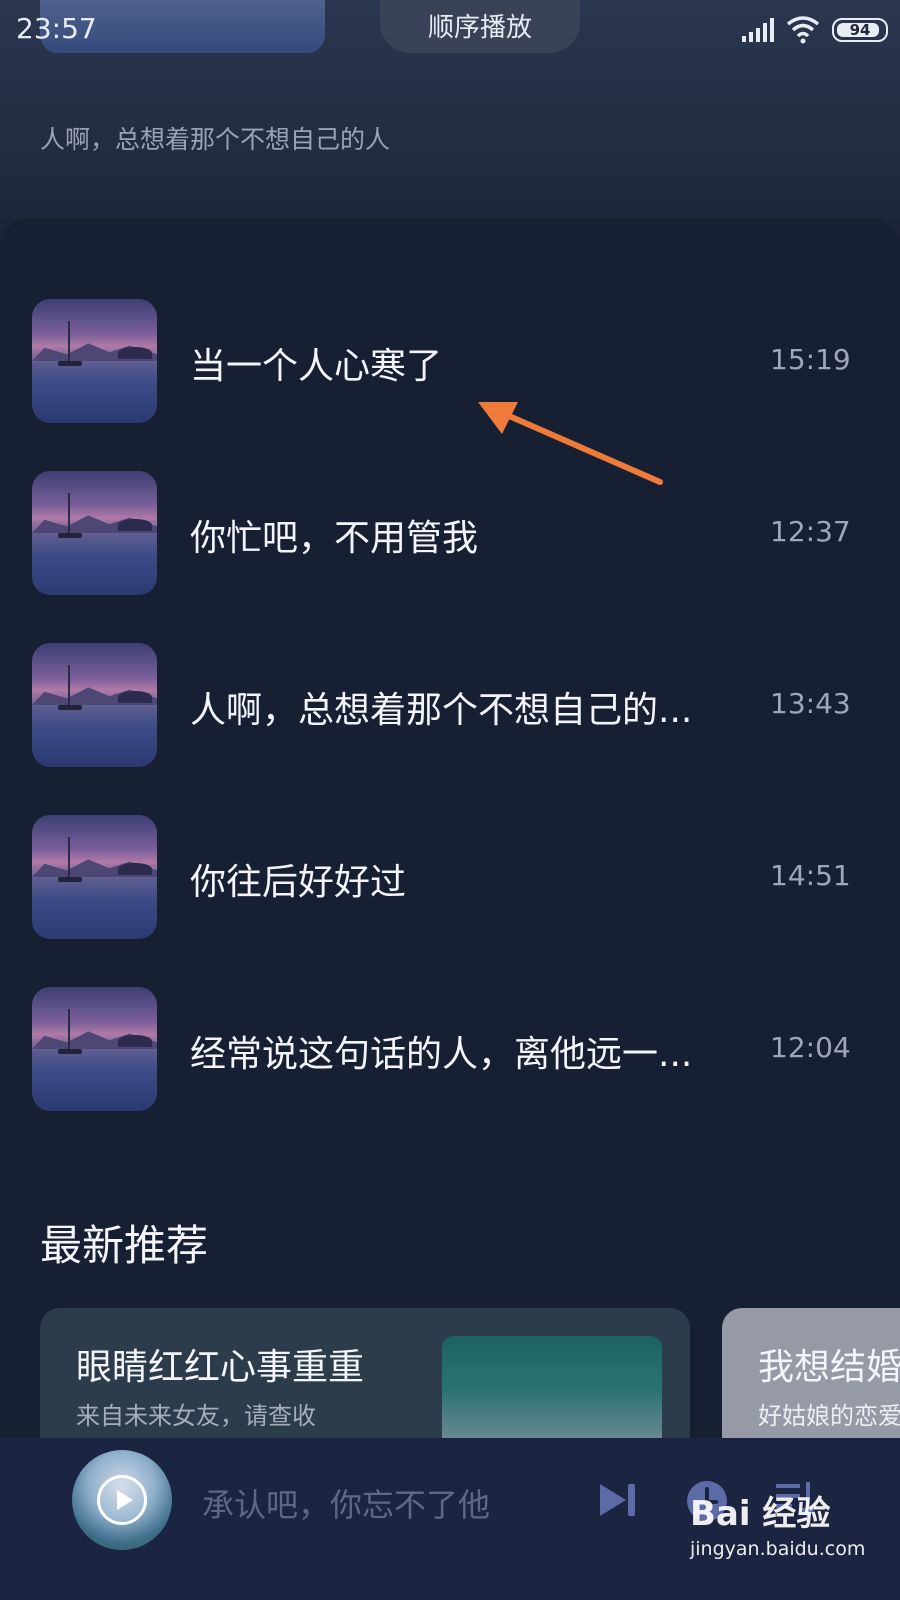 This screenshot has width=900, height=1600. Describe the element at coordinates (124, 1245) in the screenshot. I see `section-title-recommend: 最新推荐` at that location.